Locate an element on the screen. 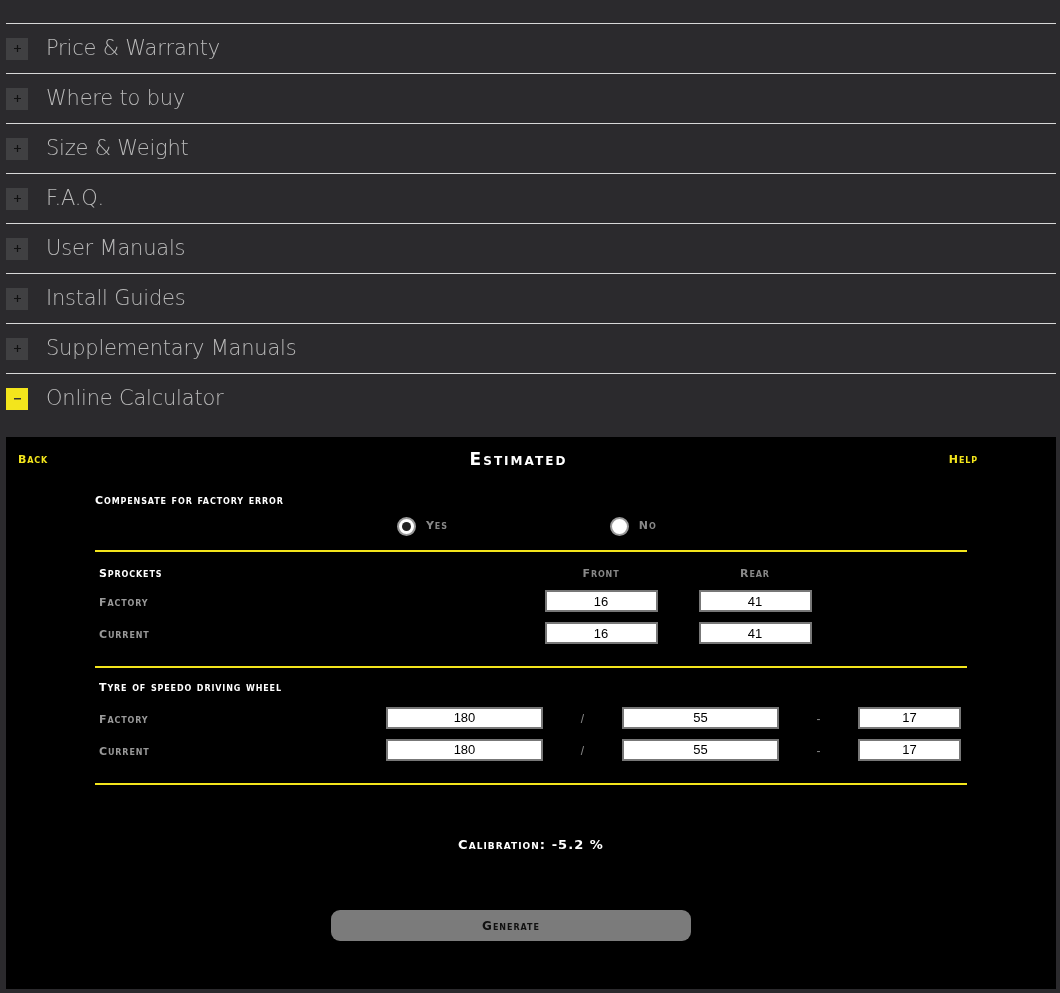 The width and height of the screenshot is (1060, 993). accordion-item: Where to buy is located at coordinates (116, 98).